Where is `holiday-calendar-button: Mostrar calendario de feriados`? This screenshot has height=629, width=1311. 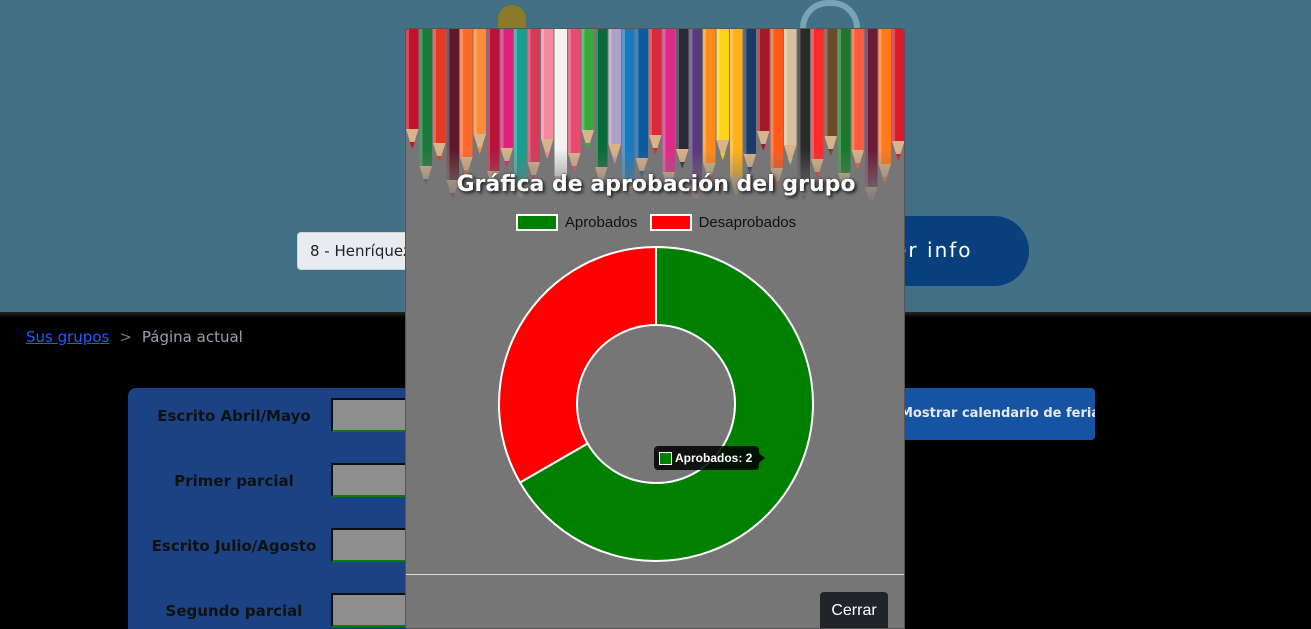
holiday-calendar-button: Mostrar calendario de feriados is located at coordinates (987, 414).